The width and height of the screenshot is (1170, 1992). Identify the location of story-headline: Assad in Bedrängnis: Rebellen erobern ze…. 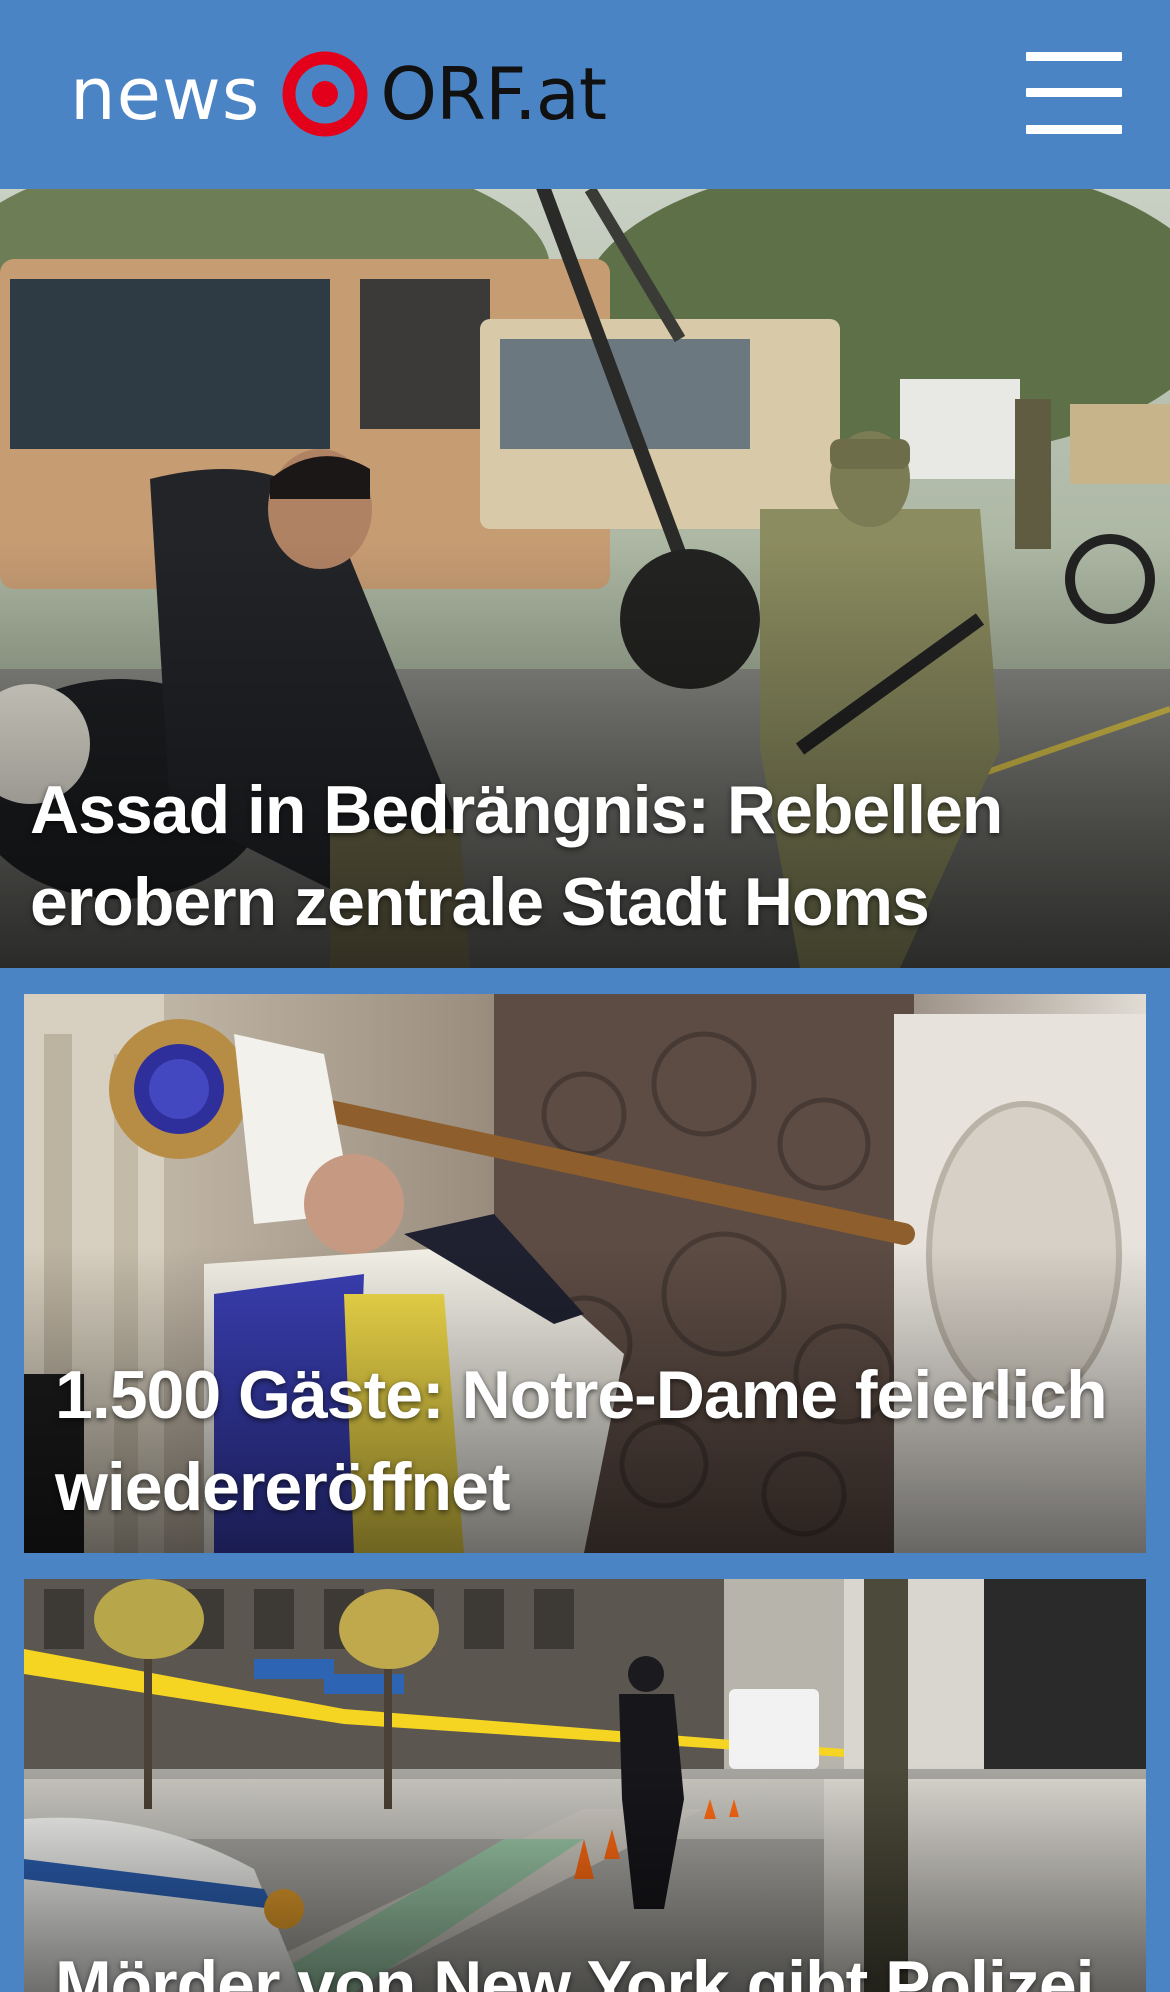
(580, 856).